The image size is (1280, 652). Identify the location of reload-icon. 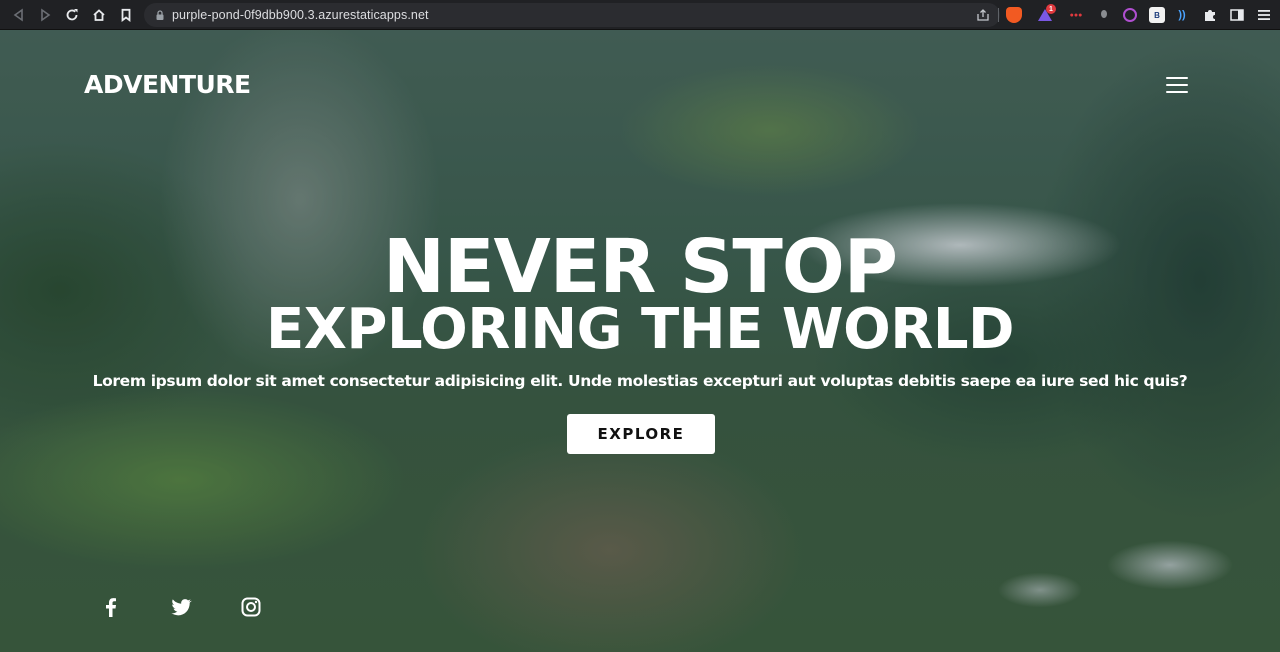
(72, 15).